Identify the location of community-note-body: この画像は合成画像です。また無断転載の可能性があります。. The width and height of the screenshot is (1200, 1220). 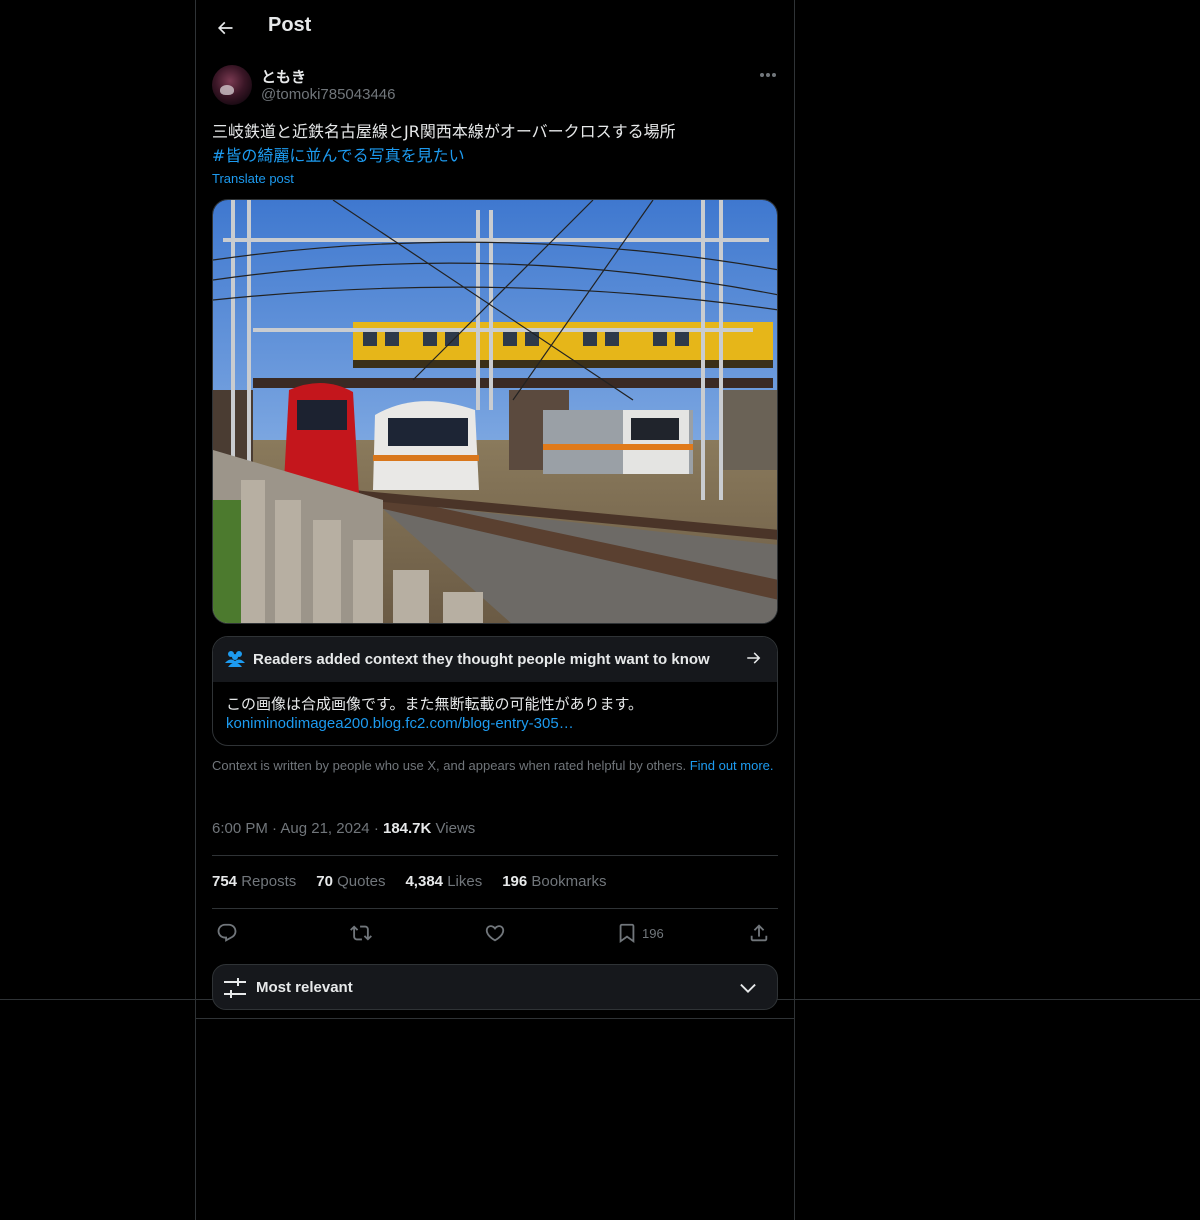
(435, 704).